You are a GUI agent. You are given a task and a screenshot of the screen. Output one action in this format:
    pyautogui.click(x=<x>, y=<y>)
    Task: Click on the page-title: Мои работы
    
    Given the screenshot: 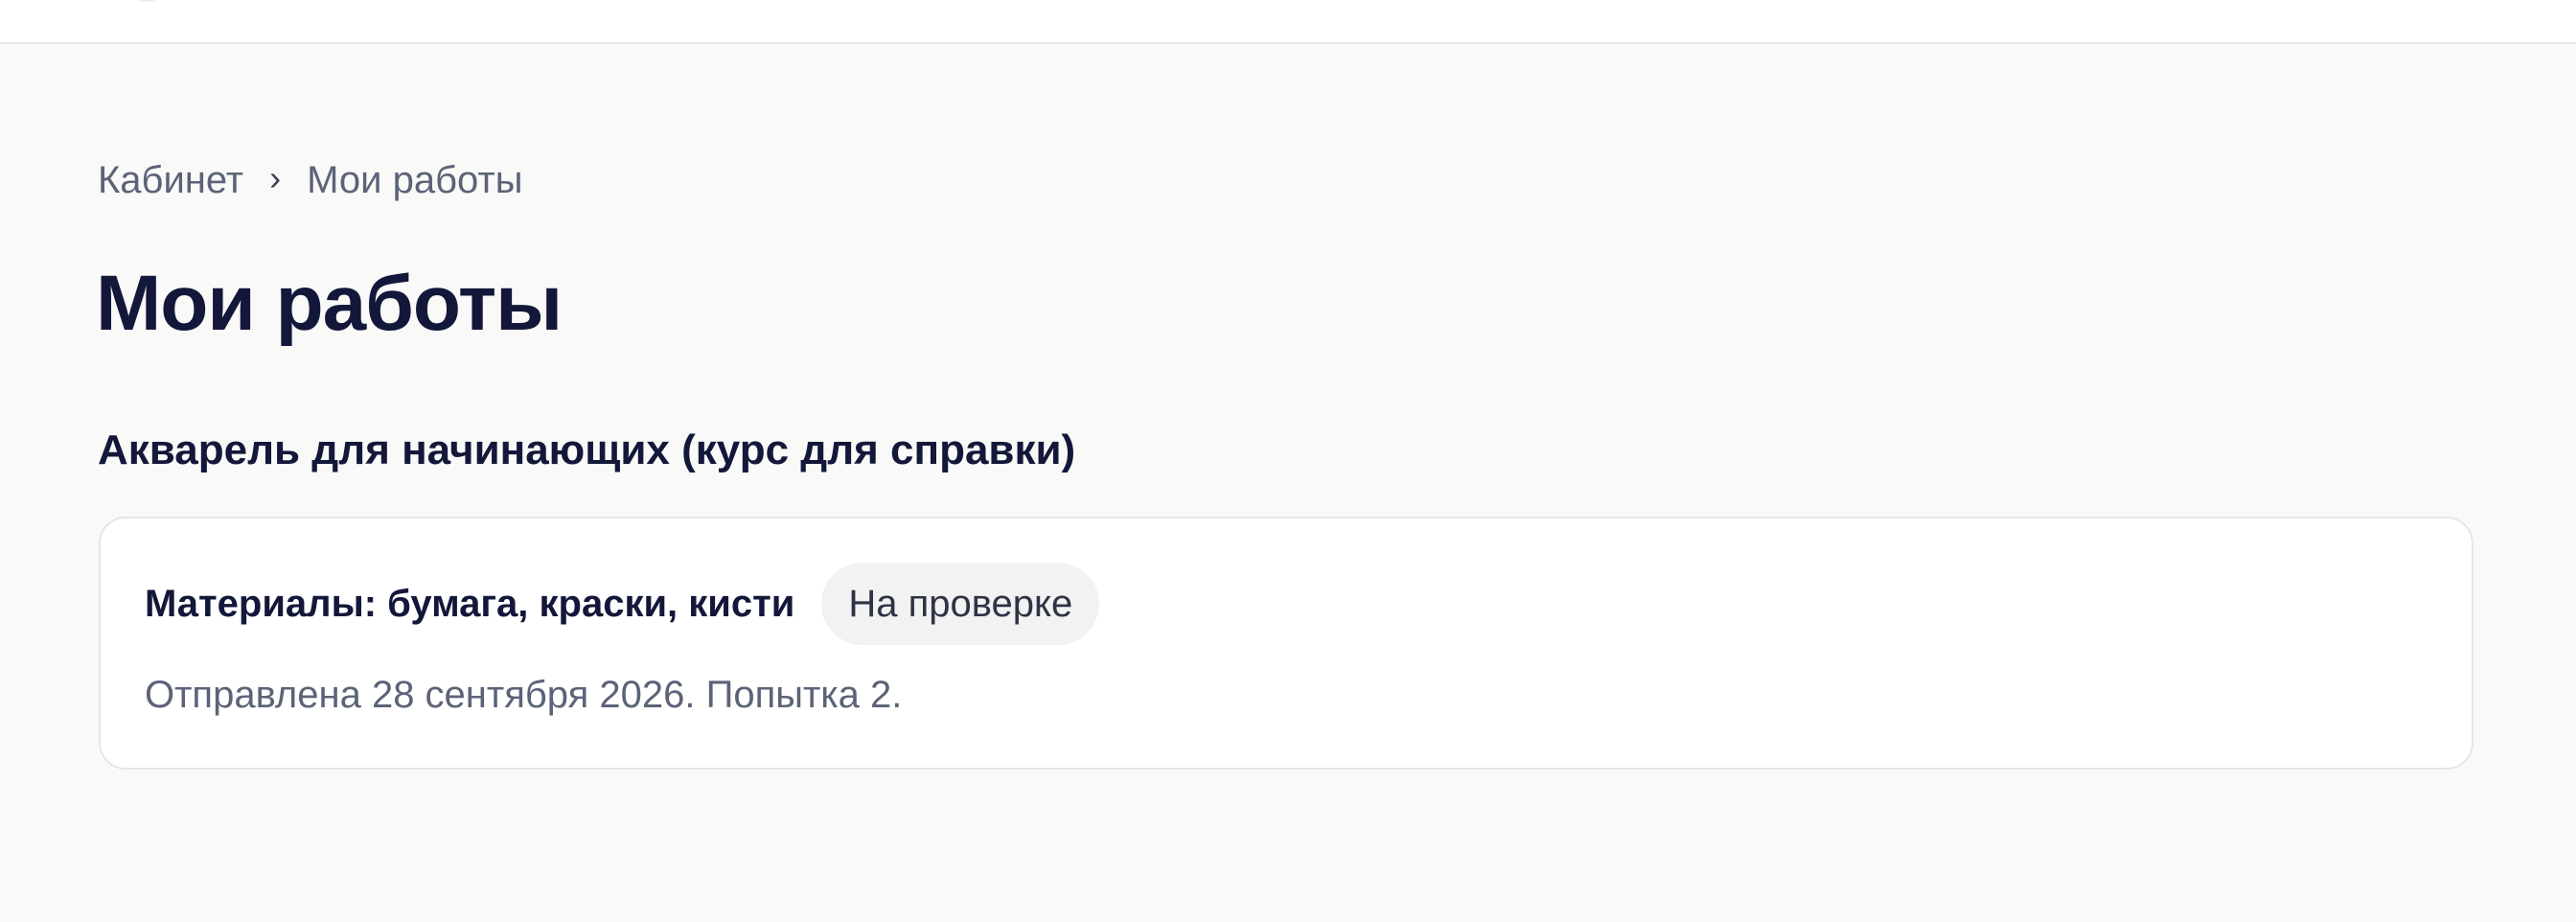 What is the action you would take?
    pyautogui.click(x=329, y=303)
    